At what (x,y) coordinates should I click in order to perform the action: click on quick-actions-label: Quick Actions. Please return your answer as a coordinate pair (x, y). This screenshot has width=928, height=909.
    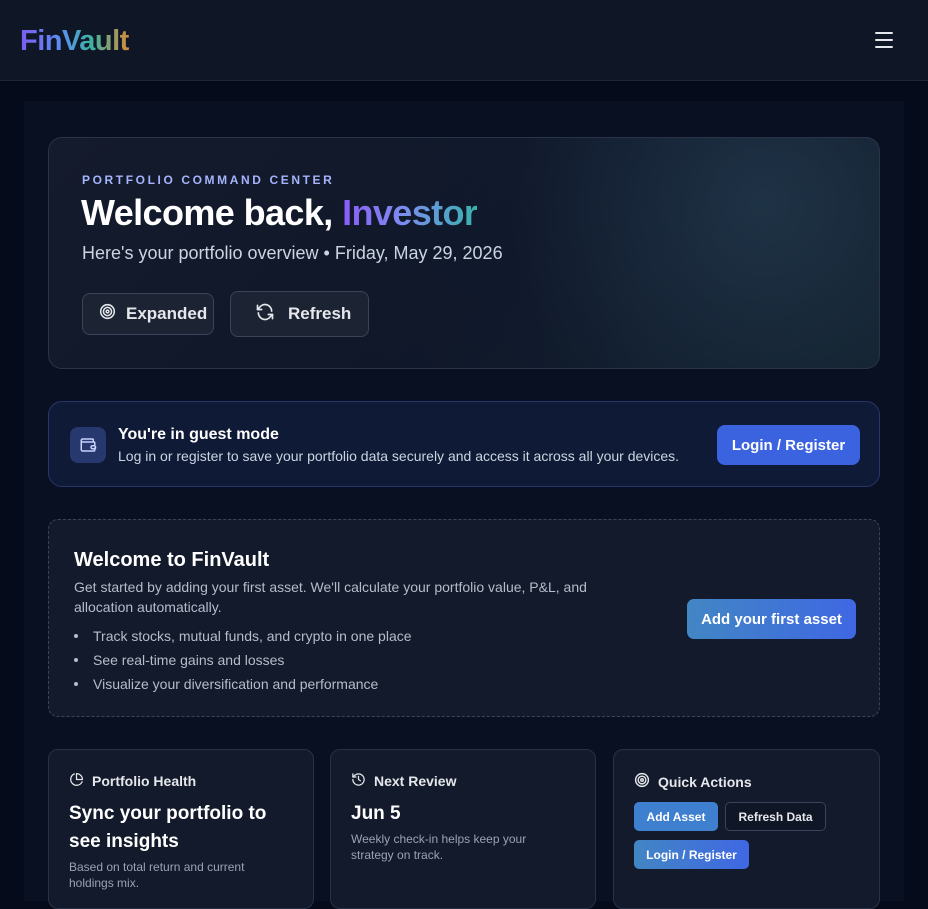
    Looking at the image, I should click on (705, 781).